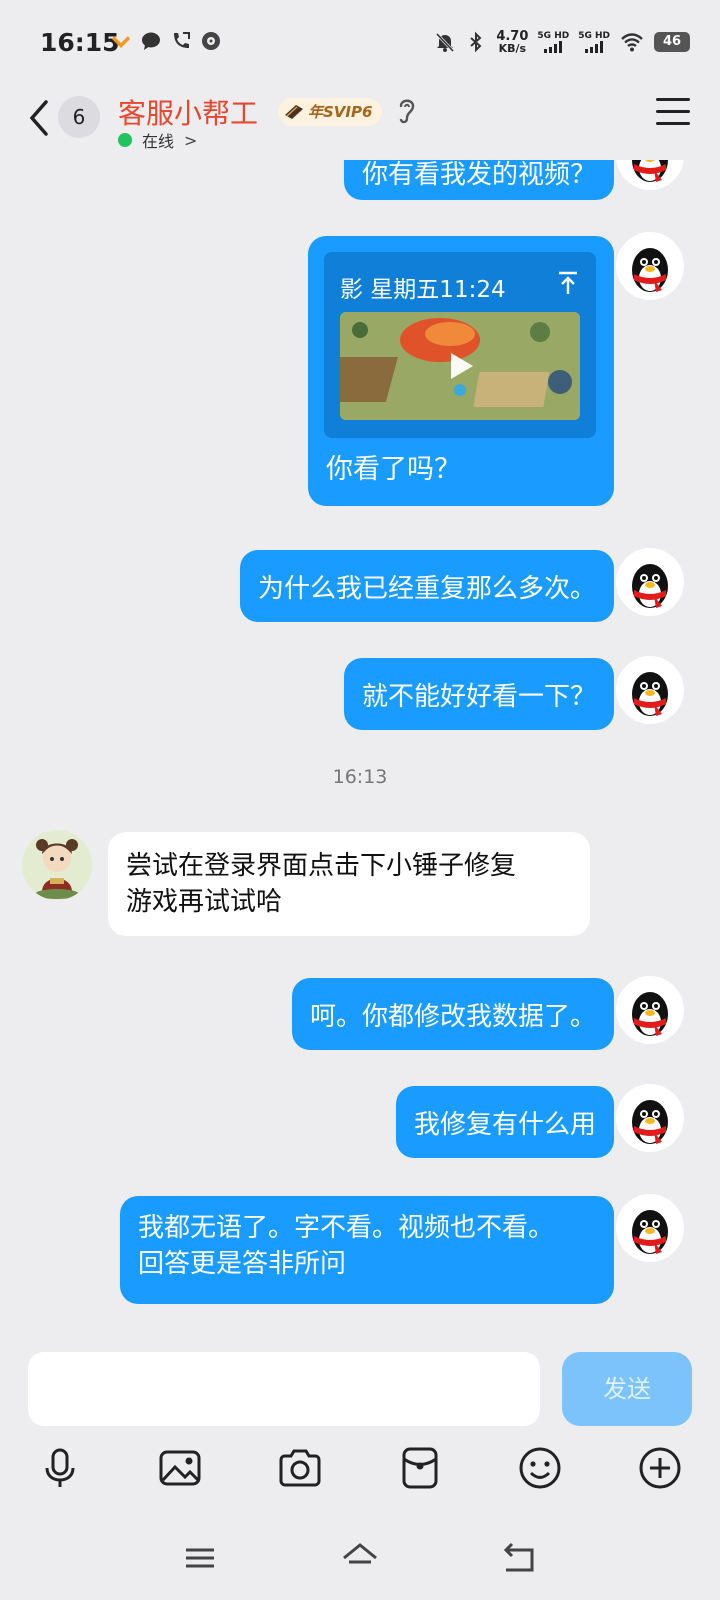  Describe the element at coordinates (242, 1264) in the screenshot. I see `message-text-line: 回答更是答非所问` at that location.